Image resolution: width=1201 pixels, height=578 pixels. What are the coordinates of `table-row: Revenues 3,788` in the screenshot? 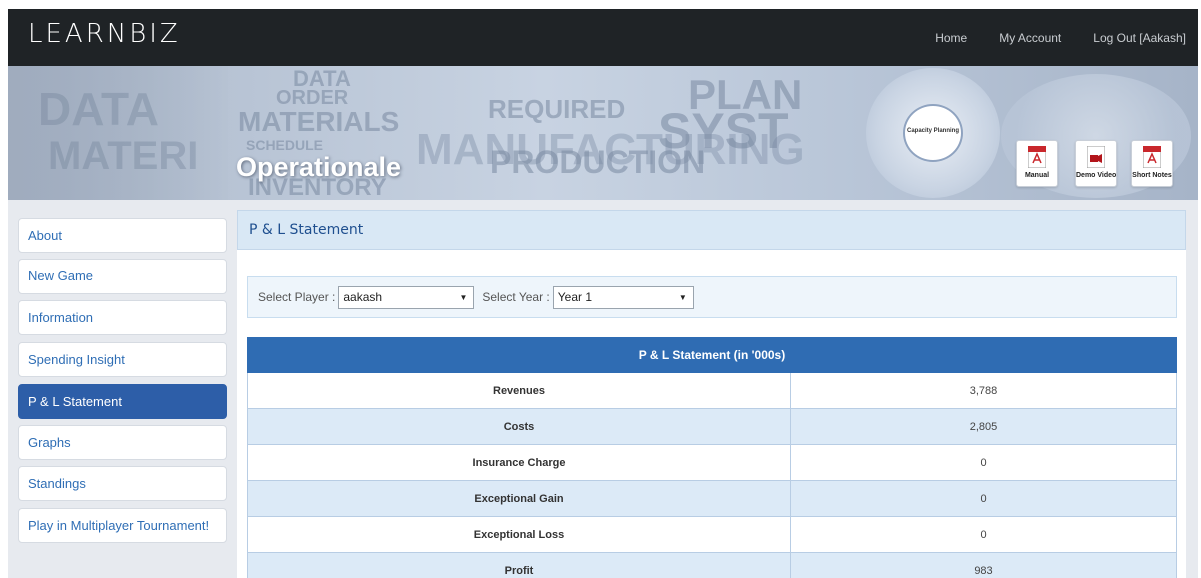 It's located at (712, 391).